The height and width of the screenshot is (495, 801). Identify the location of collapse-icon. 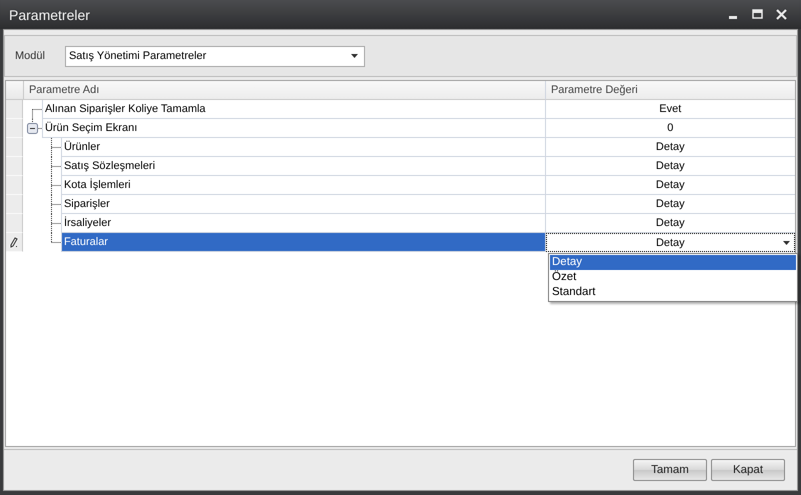
(32, 128).